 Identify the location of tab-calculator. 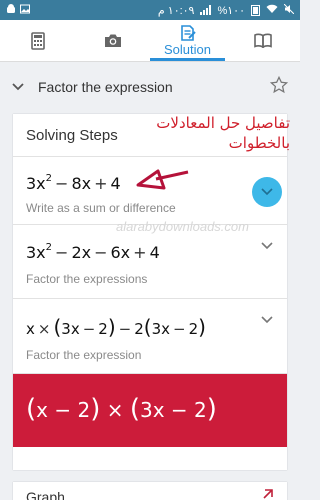
(37, 40).